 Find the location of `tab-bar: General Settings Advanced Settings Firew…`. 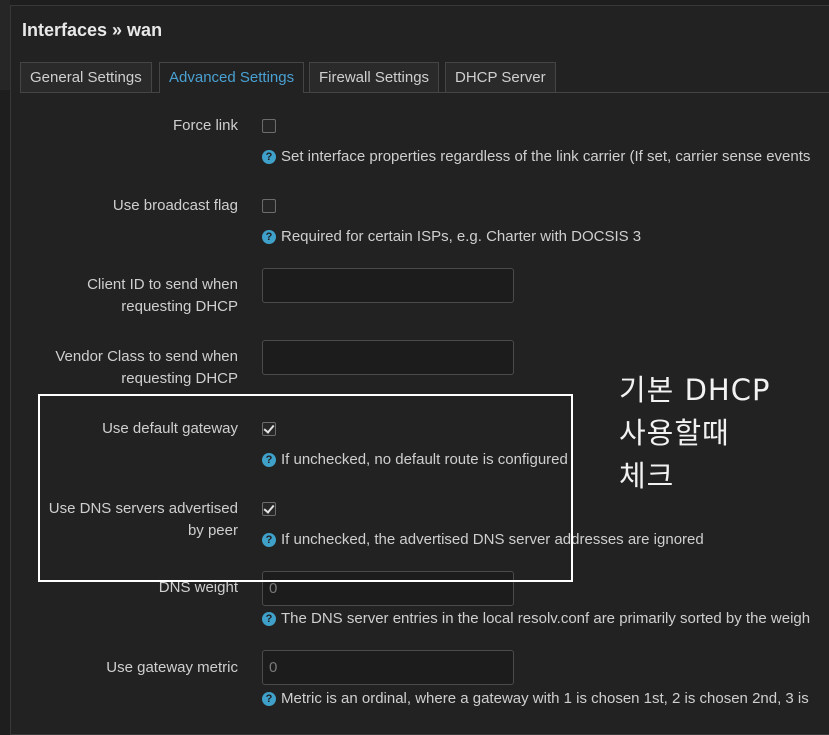

tab-bar: General Settings Advanced Settings Firew… is located at coordinates (424, 75).